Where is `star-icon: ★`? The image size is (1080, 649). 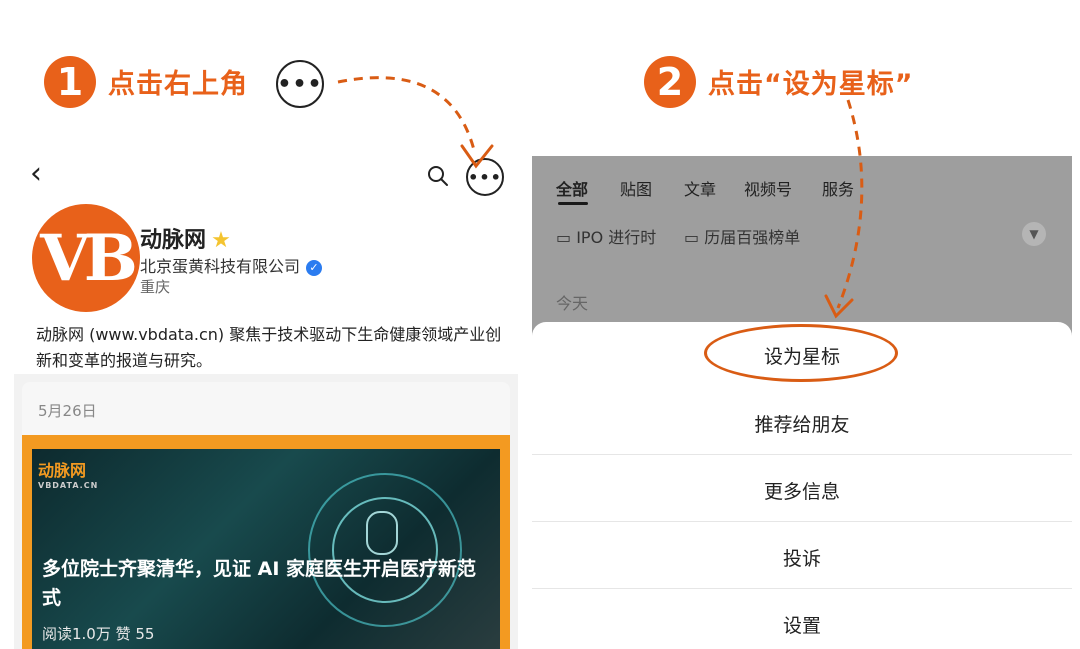 star-icon: ★ is located at coordinates (221, 240).